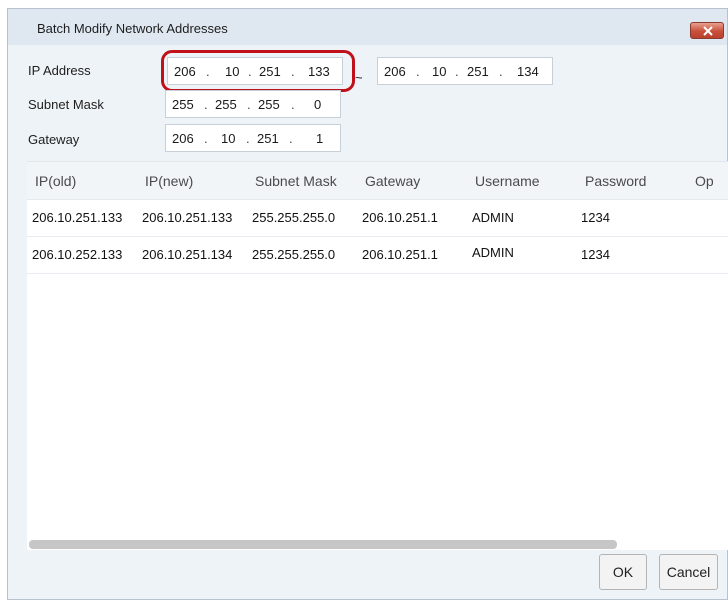  I want to click on gateway-octet-3: 251, so click(268, 138).